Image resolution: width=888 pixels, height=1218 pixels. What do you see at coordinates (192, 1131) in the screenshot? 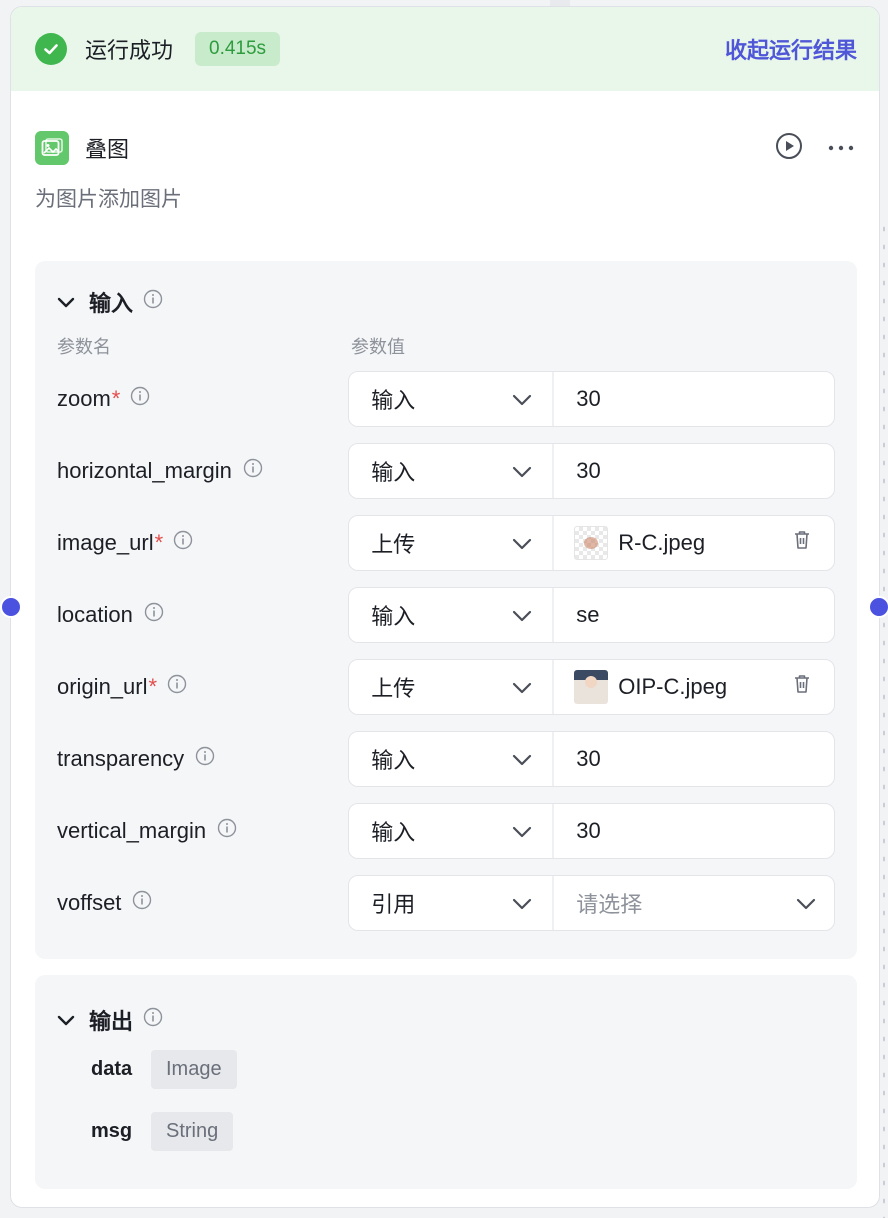
I see `output-type-badge: String` at bounding box center [192, 1131].